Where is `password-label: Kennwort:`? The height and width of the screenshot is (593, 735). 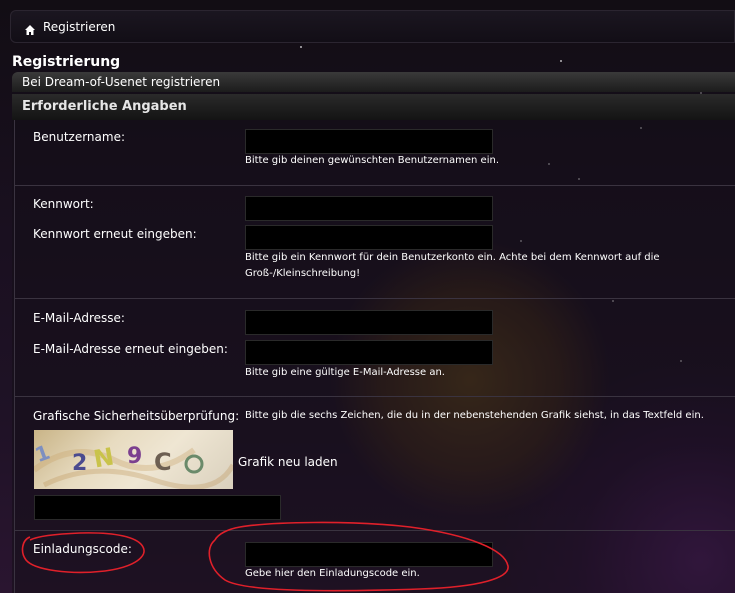
password-label: Kennwort: is located at coordinates (63, 204).